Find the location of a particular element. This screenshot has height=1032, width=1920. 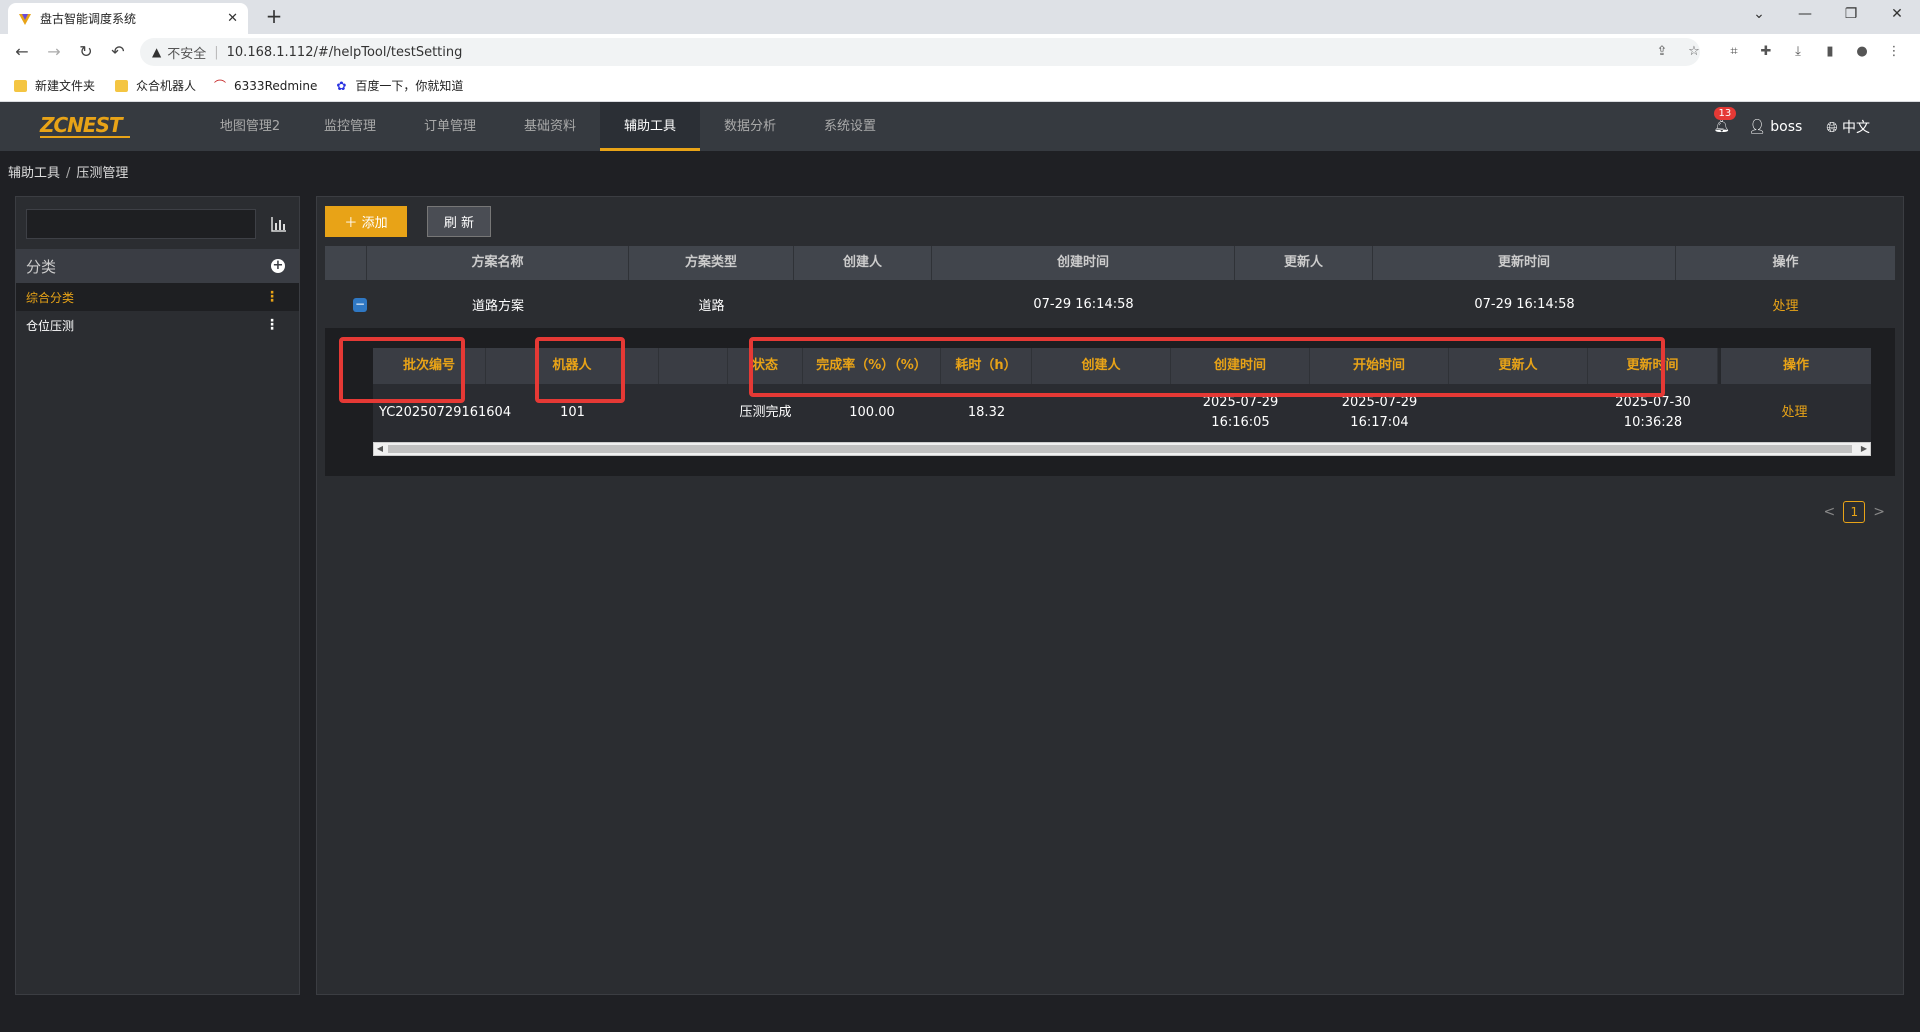

bookmark-link: ✿ 百度一下，你就知道 is located at coordinates (398, 85).